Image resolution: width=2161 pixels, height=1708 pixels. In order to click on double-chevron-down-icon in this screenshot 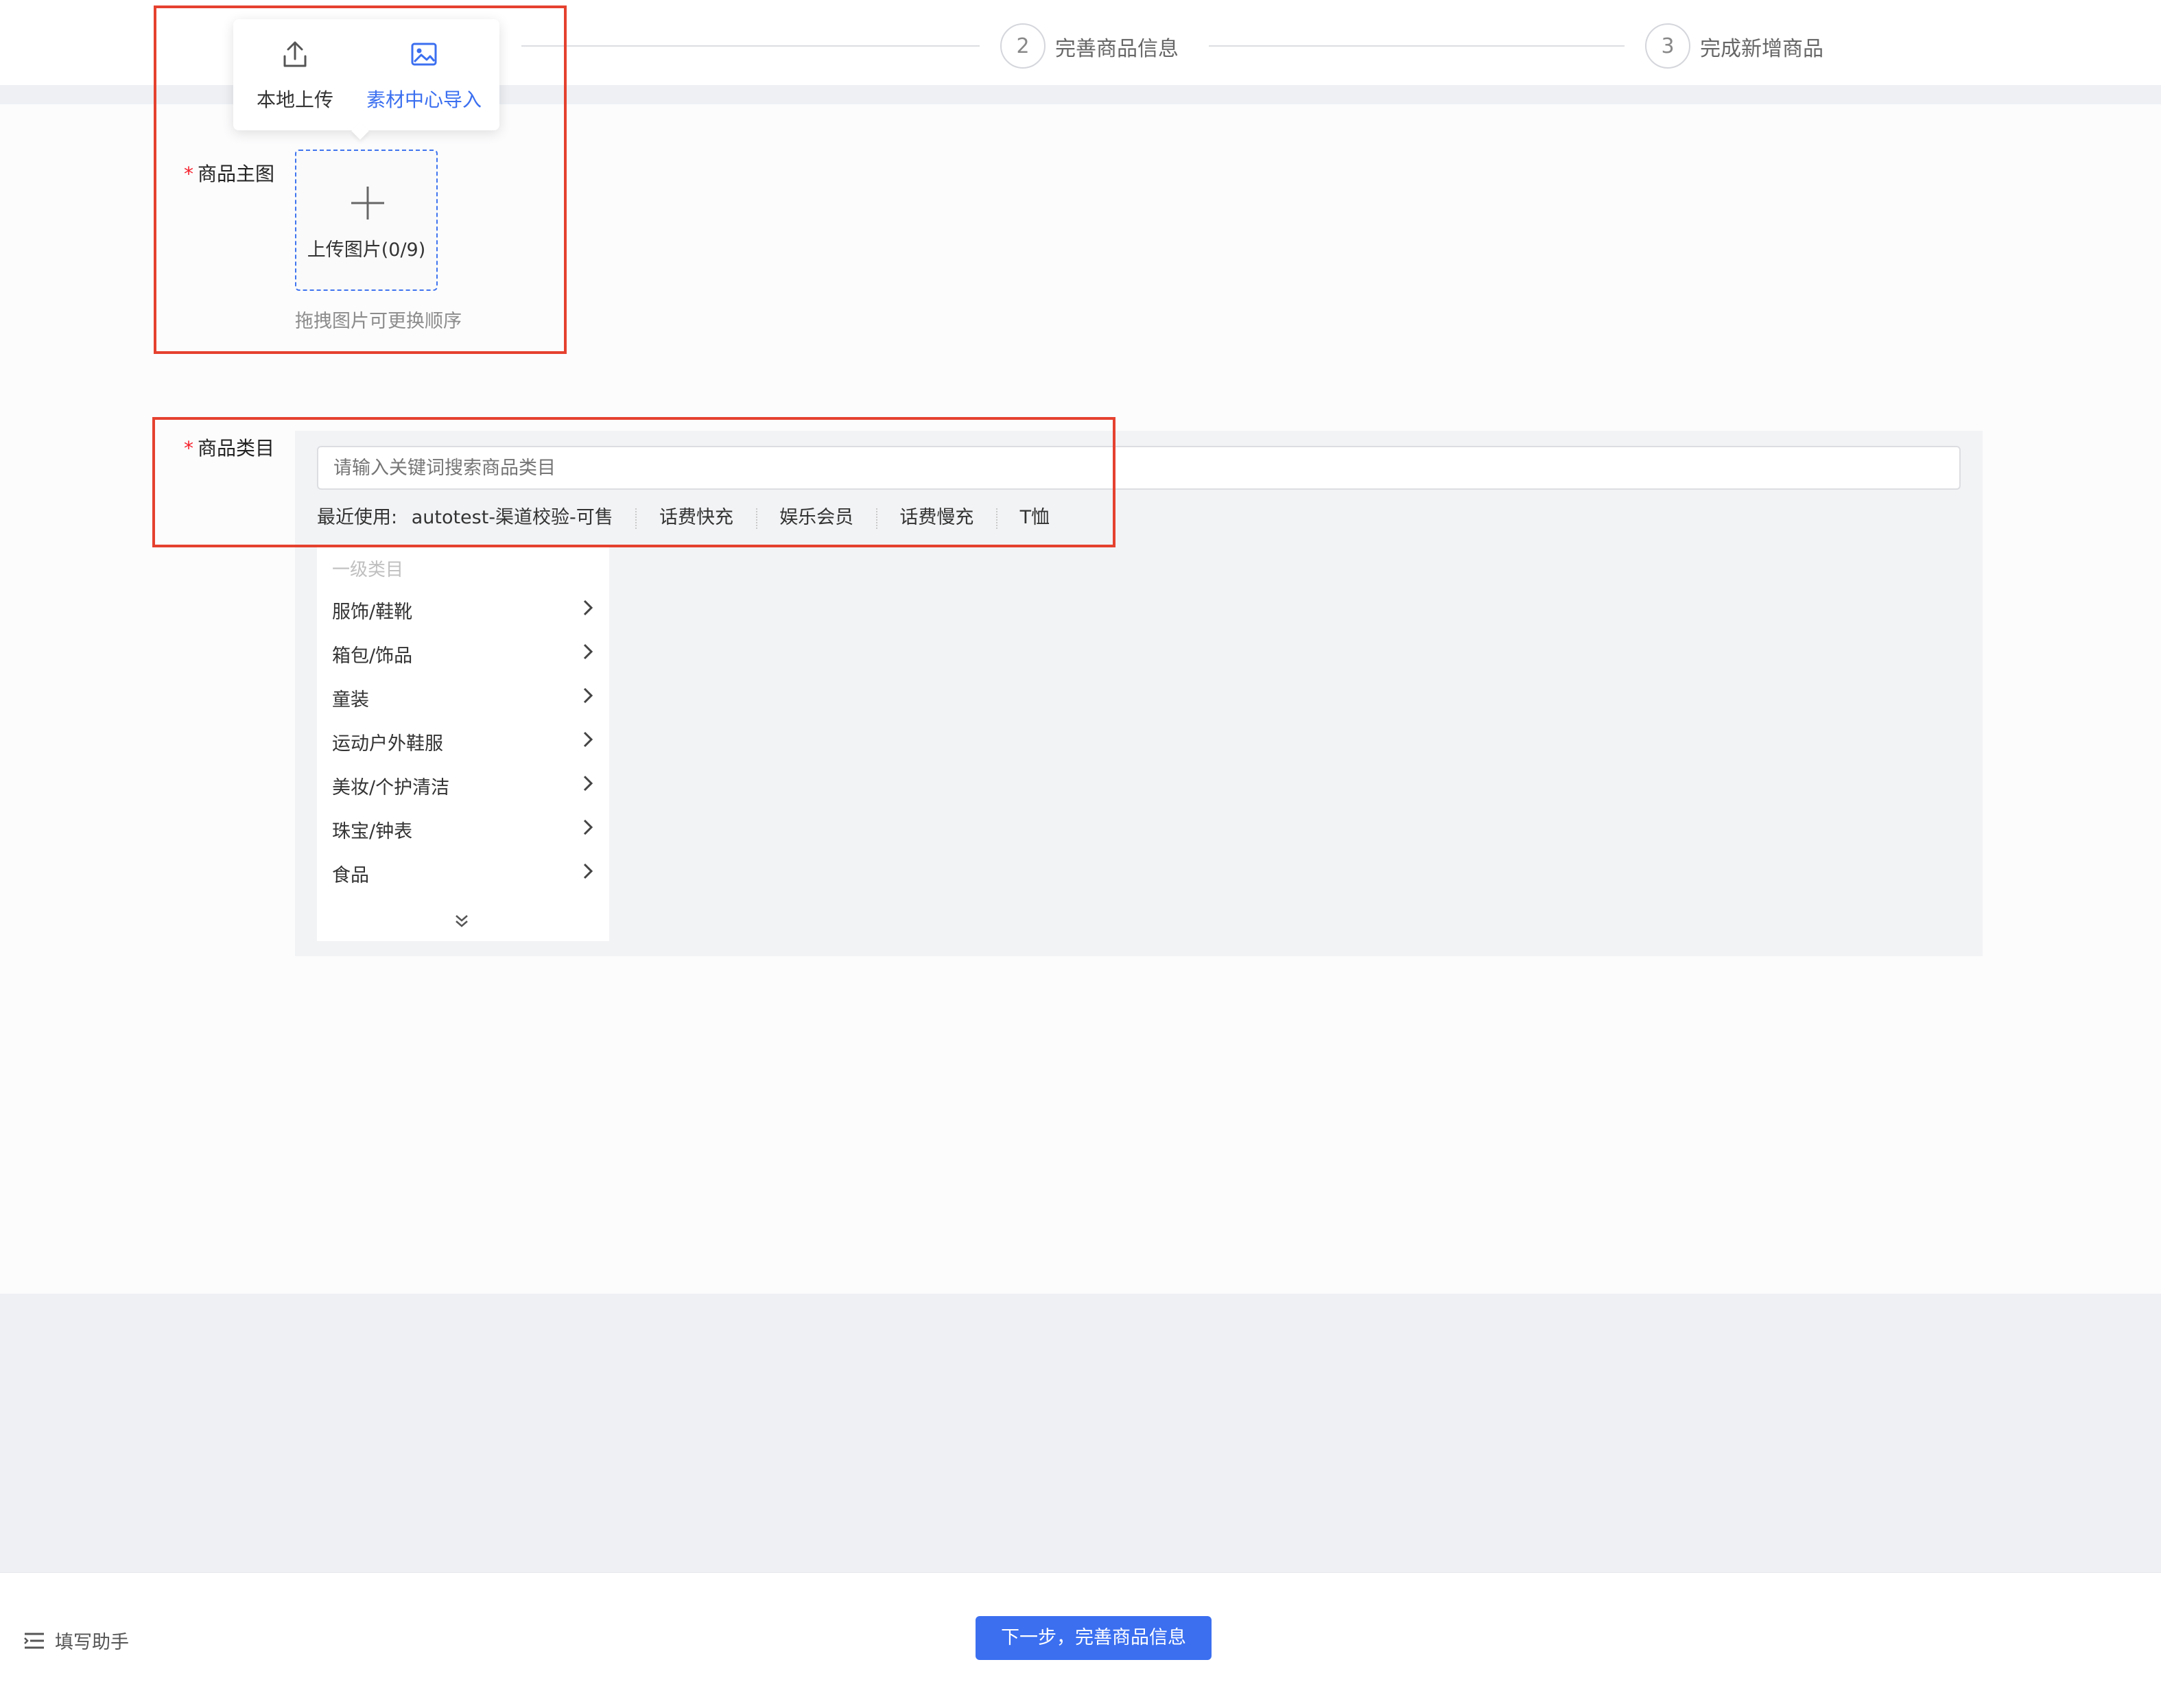, I will do `click(461, 921)`.